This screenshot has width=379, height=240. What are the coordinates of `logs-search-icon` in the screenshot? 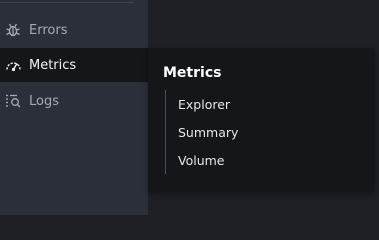 It's located at (13, 101).